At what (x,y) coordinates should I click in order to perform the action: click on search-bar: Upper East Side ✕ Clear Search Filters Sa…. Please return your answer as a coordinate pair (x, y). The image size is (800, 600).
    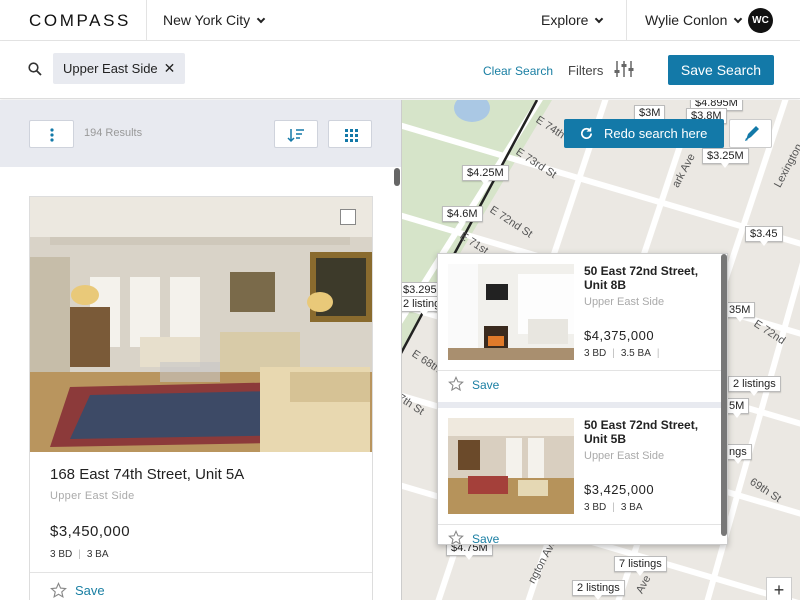
    Looking at the image, I should click on (400, 70).